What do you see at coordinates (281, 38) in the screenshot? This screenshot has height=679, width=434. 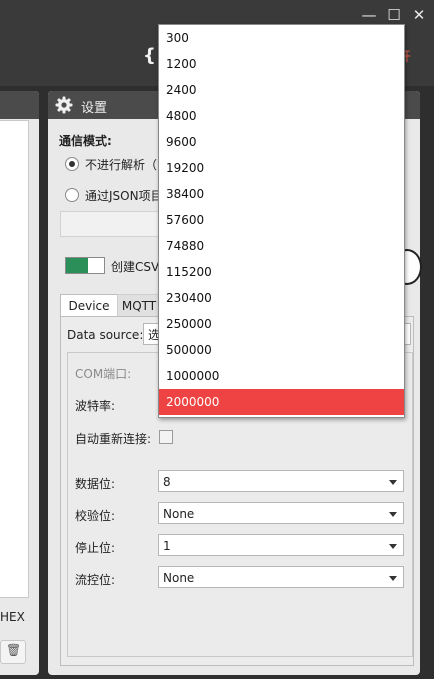 I see `baud-option: 300` at bounding box center [281, 38].